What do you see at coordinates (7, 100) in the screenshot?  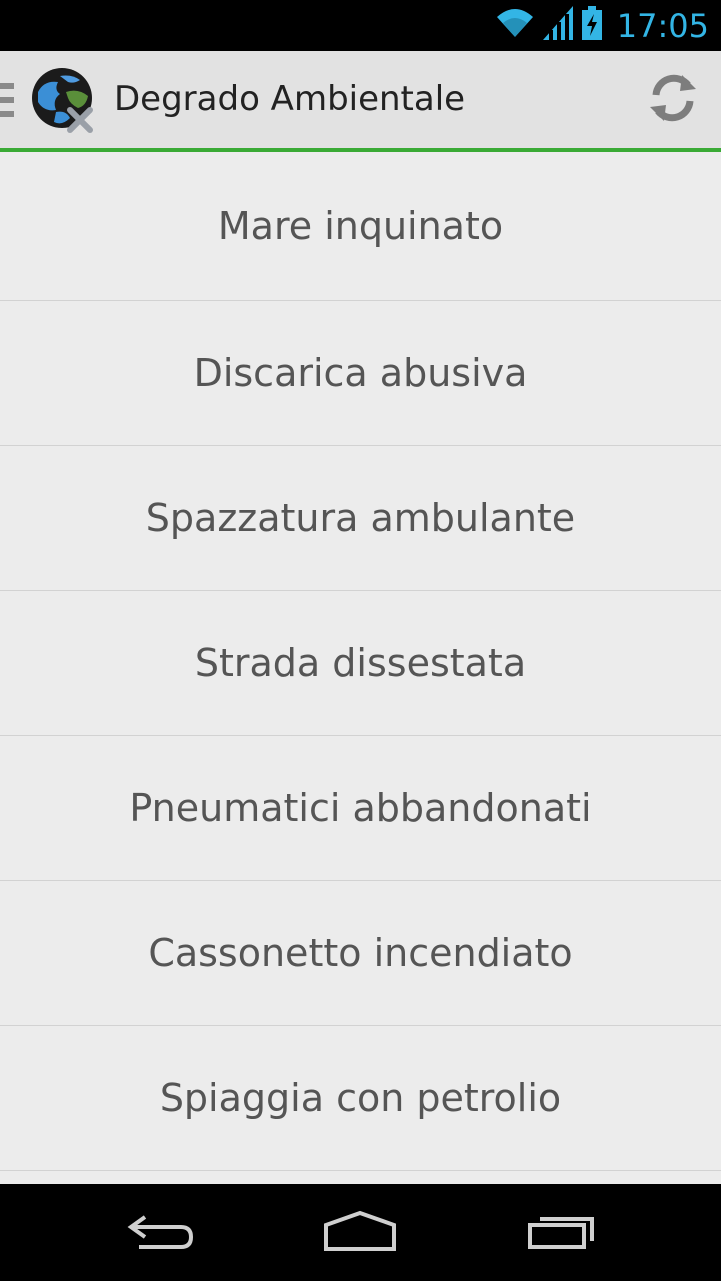 I see `drawer-indicator-icon` at bounding box center [7, 100].